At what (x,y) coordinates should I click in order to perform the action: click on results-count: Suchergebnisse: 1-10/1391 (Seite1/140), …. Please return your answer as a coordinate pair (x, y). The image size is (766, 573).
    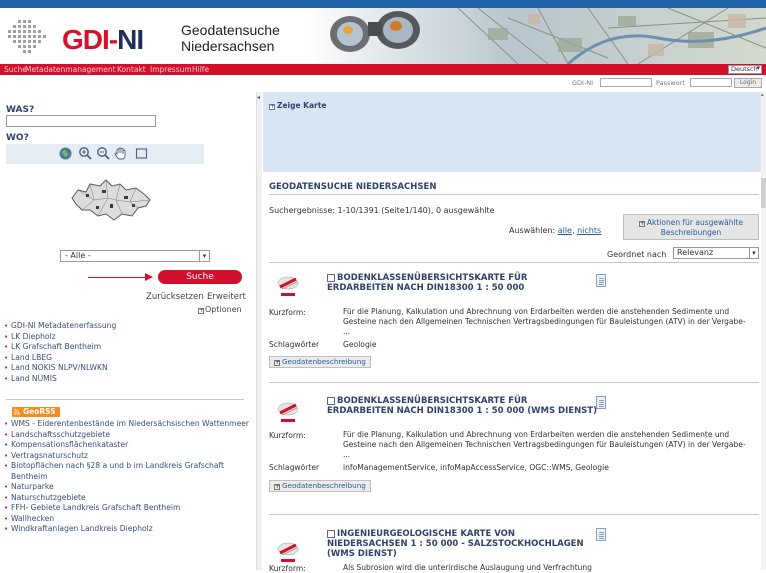
    Looking at the image, I should click on (382, 210).